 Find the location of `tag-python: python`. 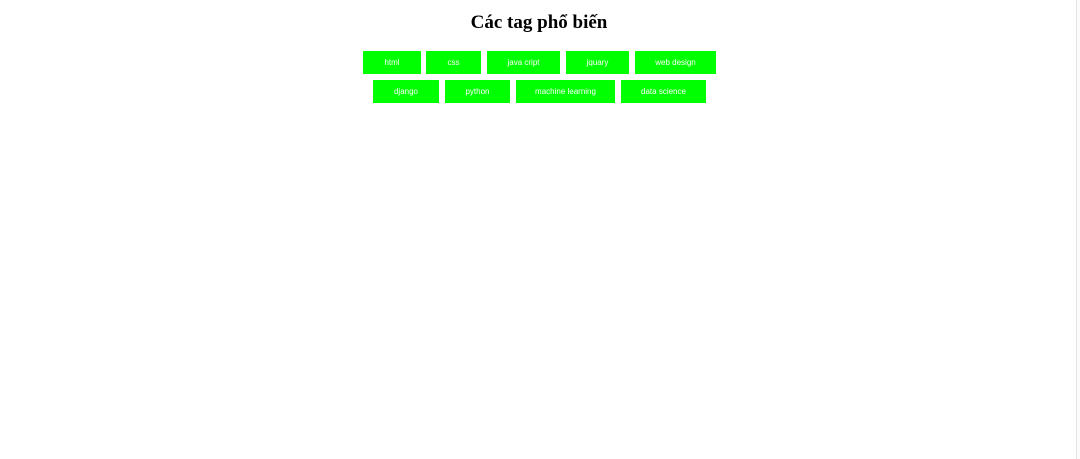

tag-python: python is located at coordinates (477, 91).